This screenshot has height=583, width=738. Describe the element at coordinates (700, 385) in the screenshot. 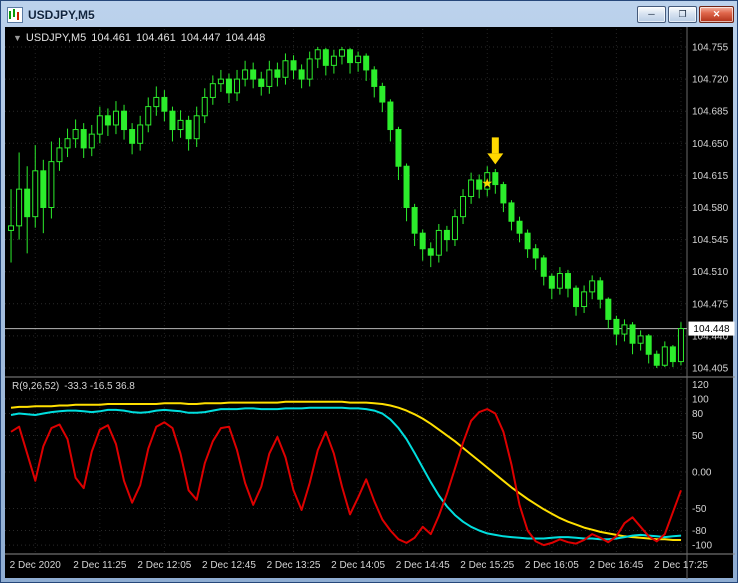

I see `svg-text: 120` at that location.